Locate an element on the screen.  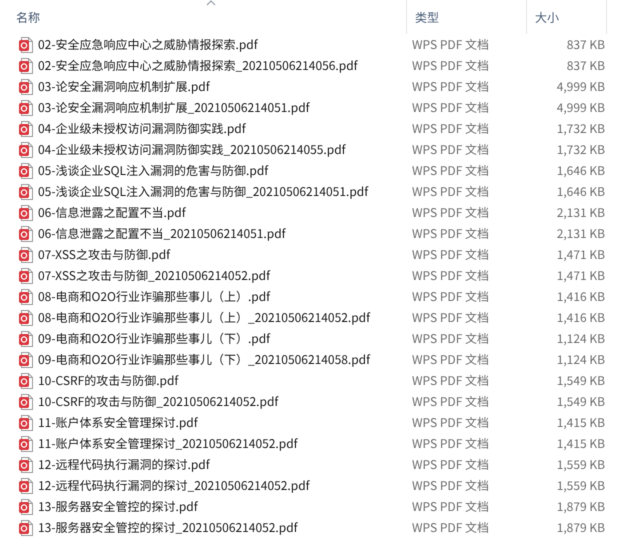
file-name: 08-电商和O2O行业诈骗那些事儿（上）_20210506214052.pdf is located at coordinates (204, 317).